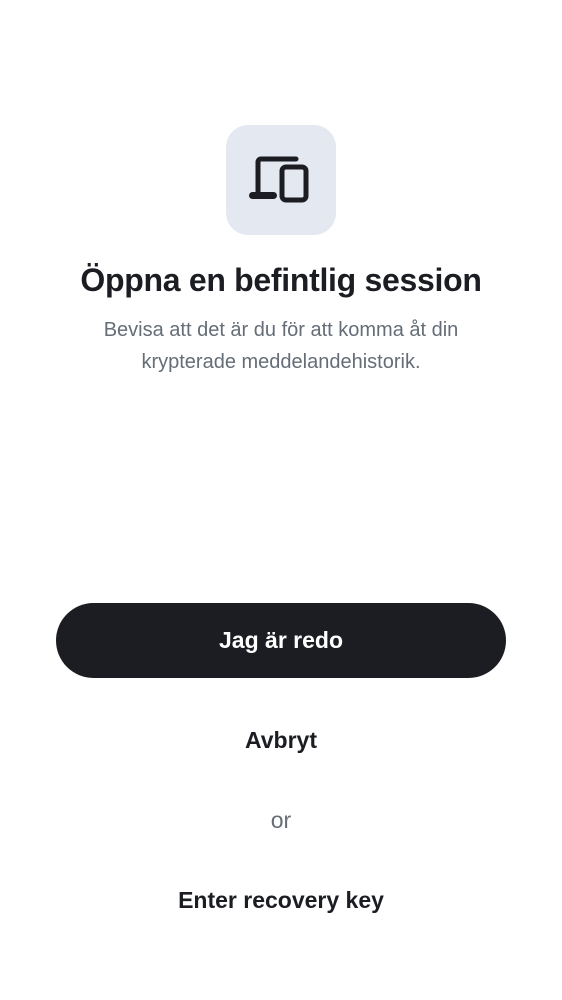  I want to click on page-title: Öppna en befintlig session, so click(281, 280).